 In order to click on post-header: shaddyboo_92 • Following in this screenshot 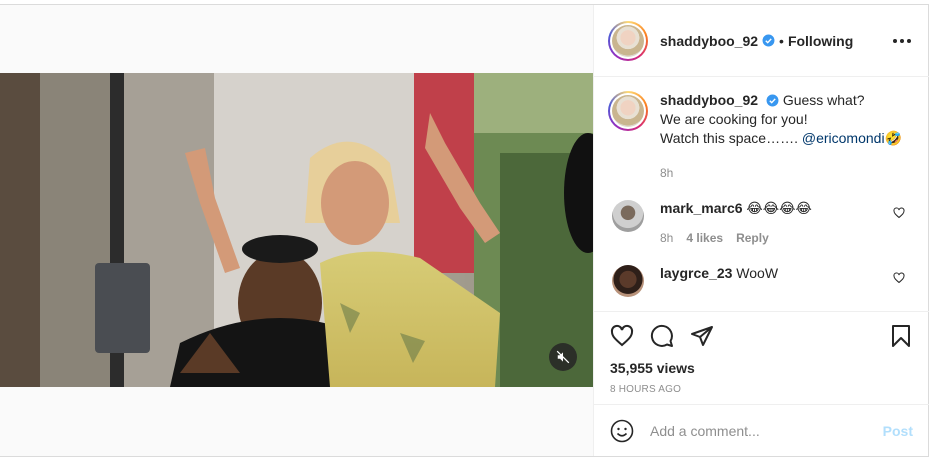, I will do `click(761, 41)`.